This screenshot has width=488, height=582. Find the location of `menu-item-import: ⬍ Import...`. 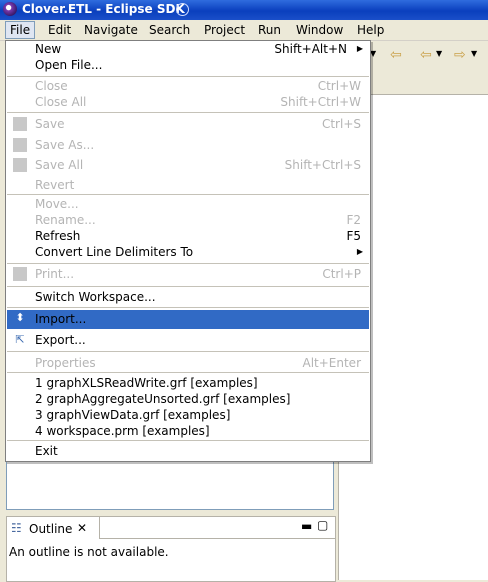

menu-item-import: ⬍ Import... is located at coordinates (188, 319).